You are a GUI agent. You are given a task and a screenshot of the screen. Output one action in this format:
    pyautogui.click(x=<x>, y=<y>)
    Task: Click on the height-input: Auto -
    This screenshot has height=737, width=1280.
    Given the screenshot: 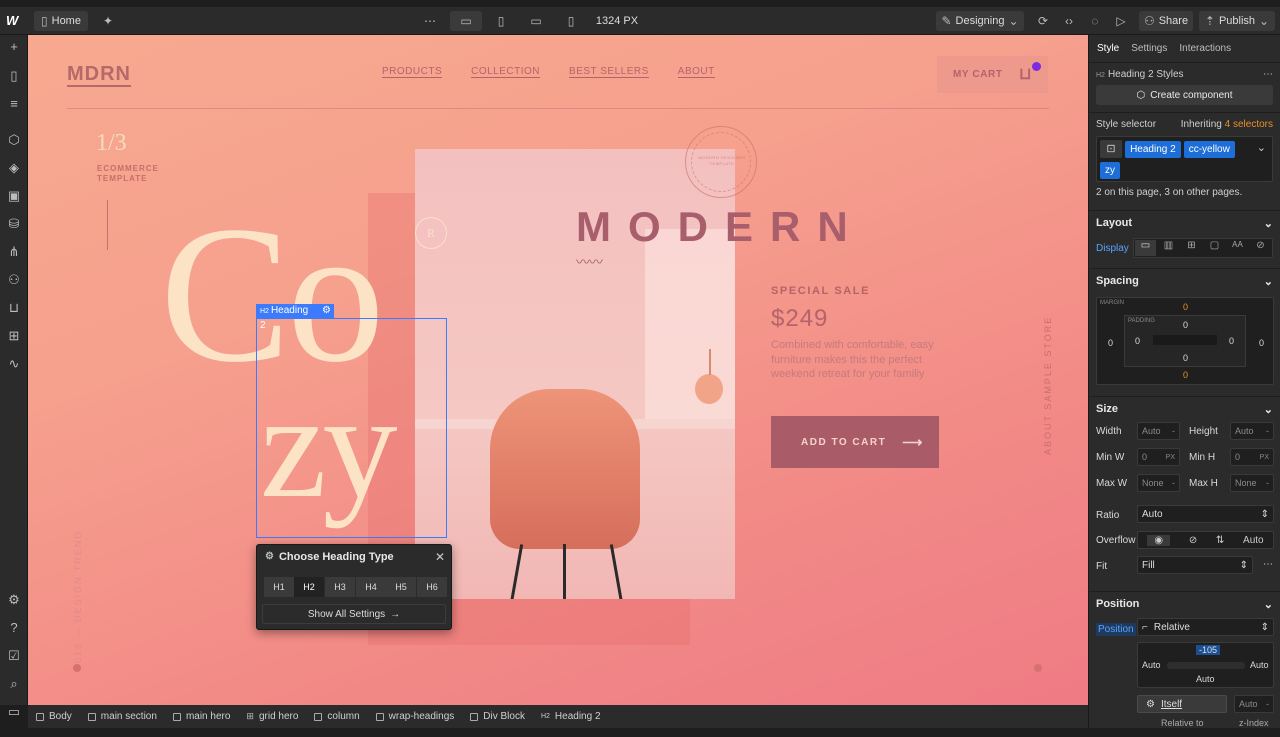 What is the action you would take?
    pyautogui.click(x=1252, y=431)
    